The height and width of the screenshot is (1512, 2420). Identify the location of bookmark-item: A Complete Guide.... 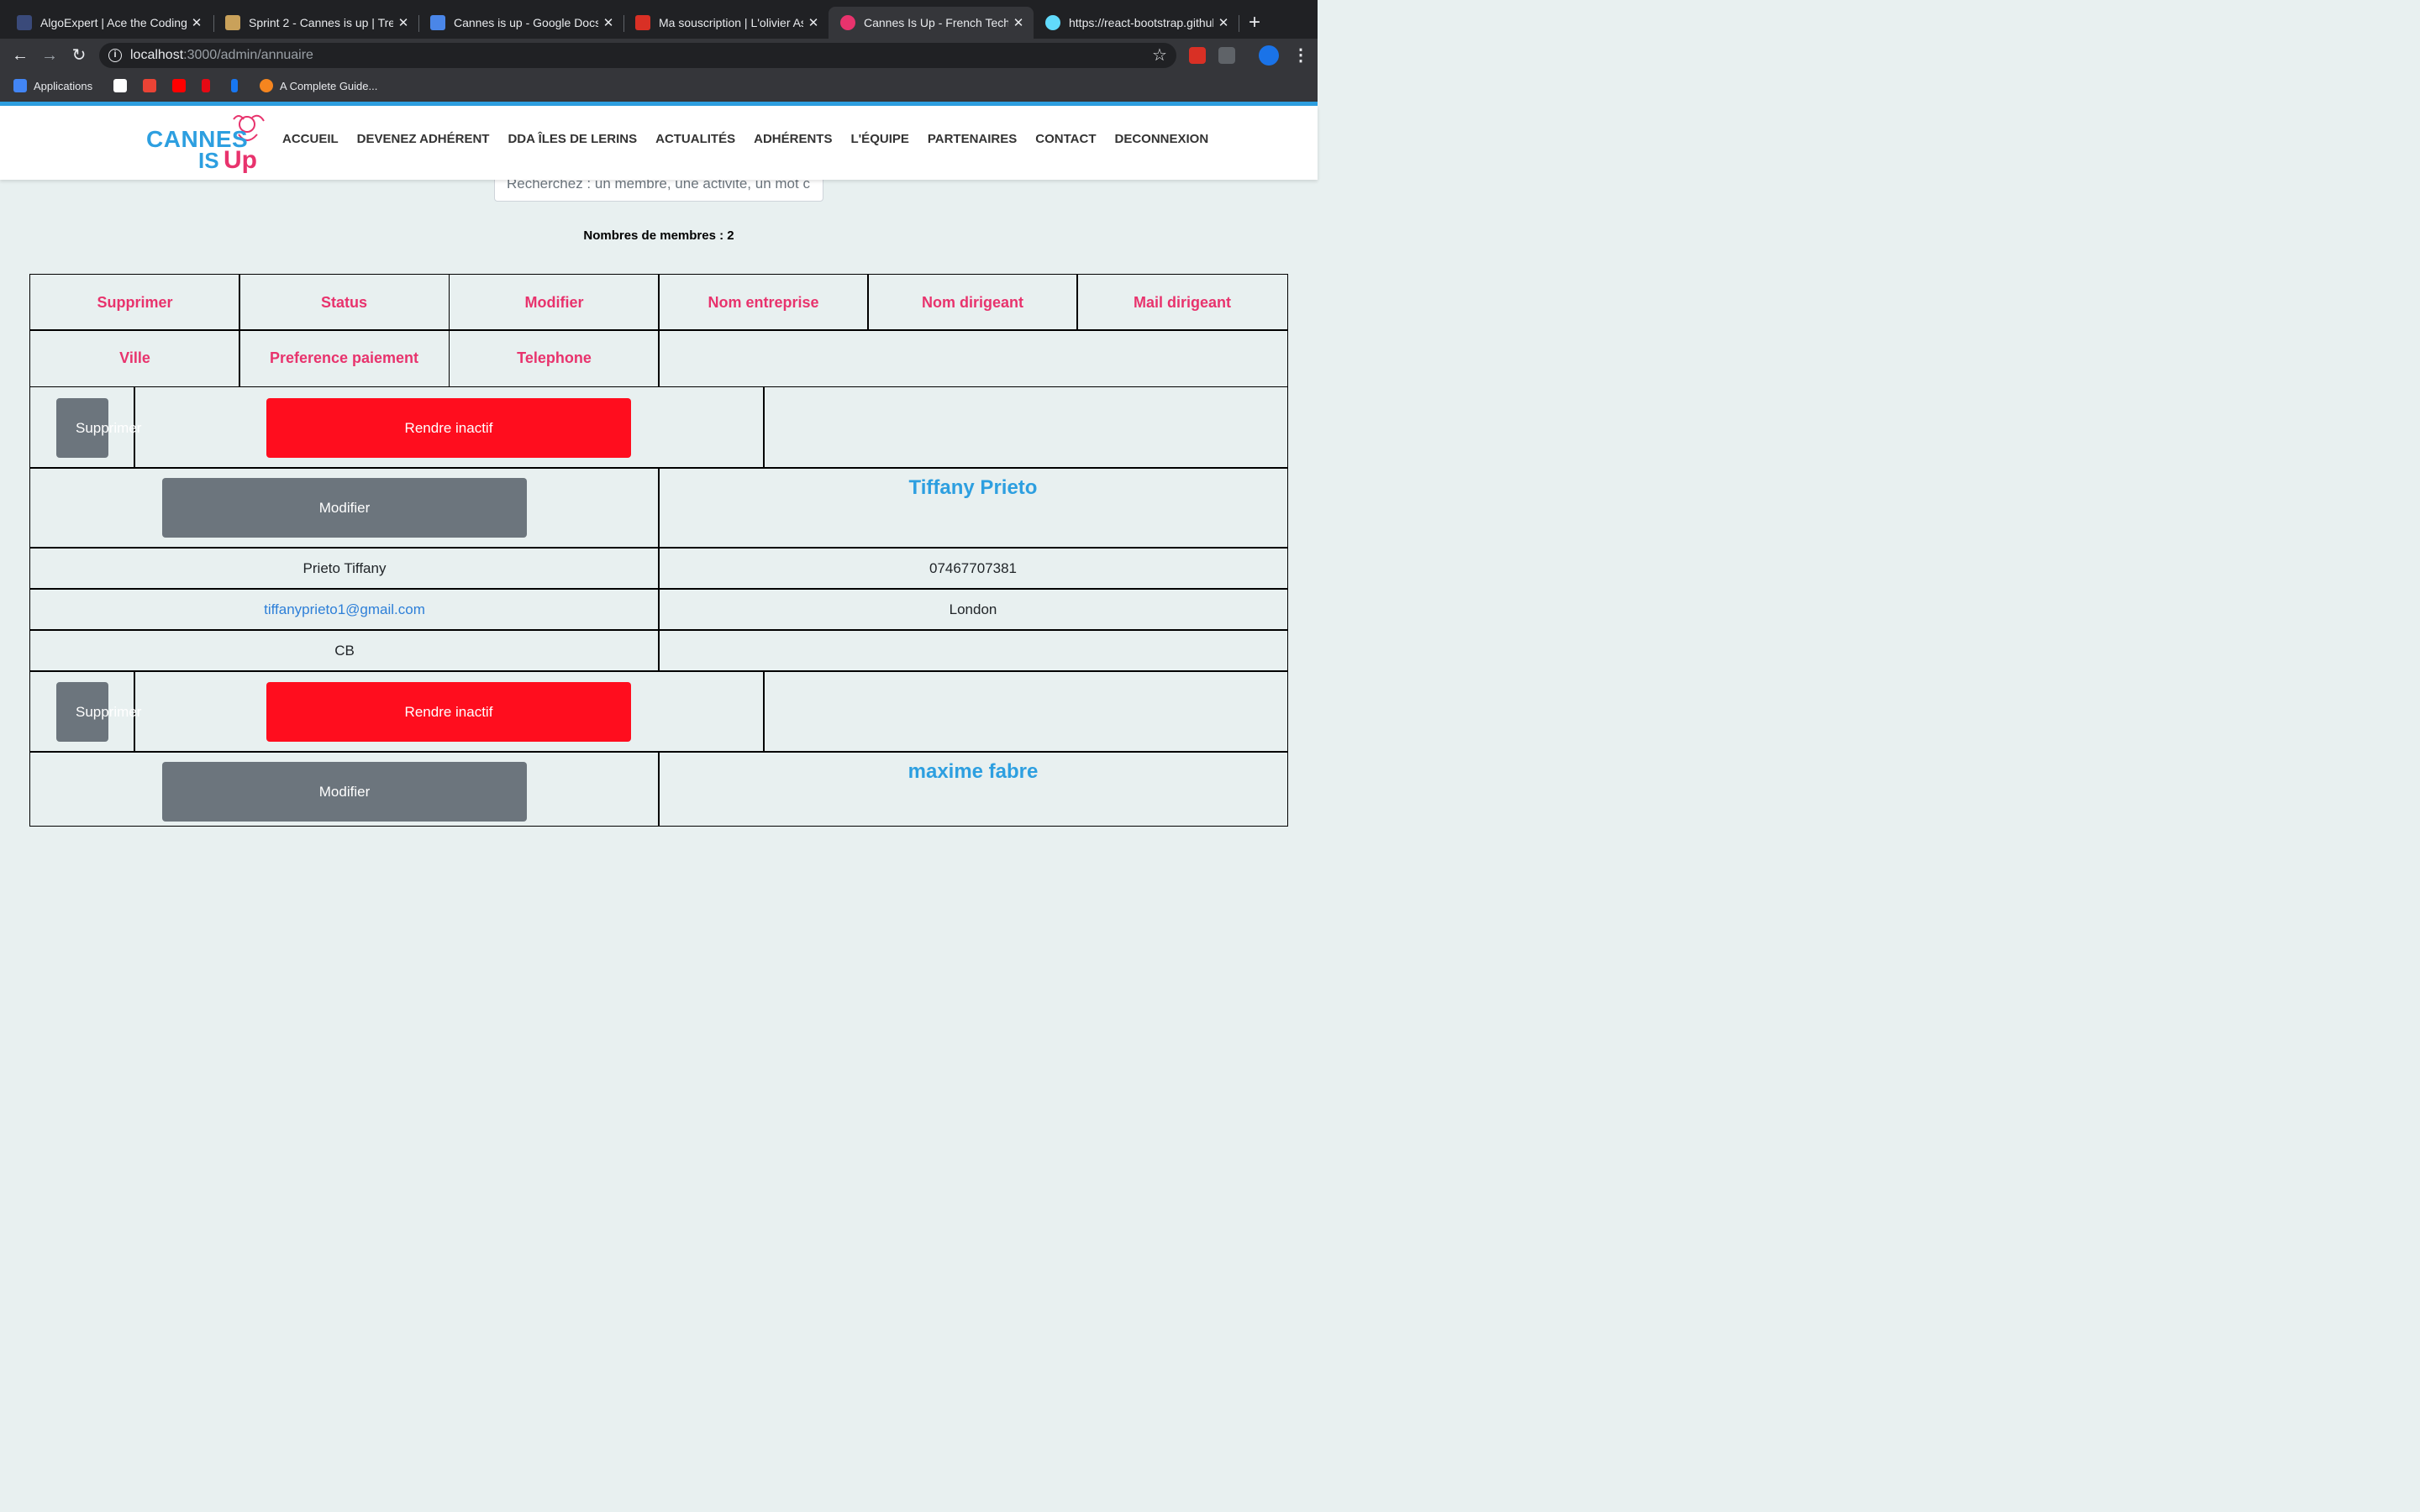
(318, 85).